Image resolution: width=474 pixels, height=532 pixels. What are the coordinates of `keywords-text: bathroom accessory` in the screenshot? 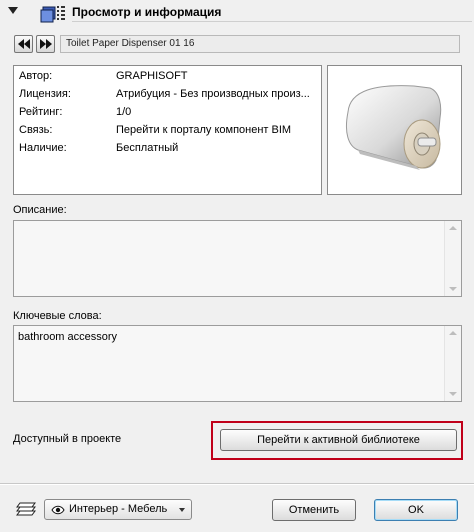 It's located at (68, 337).